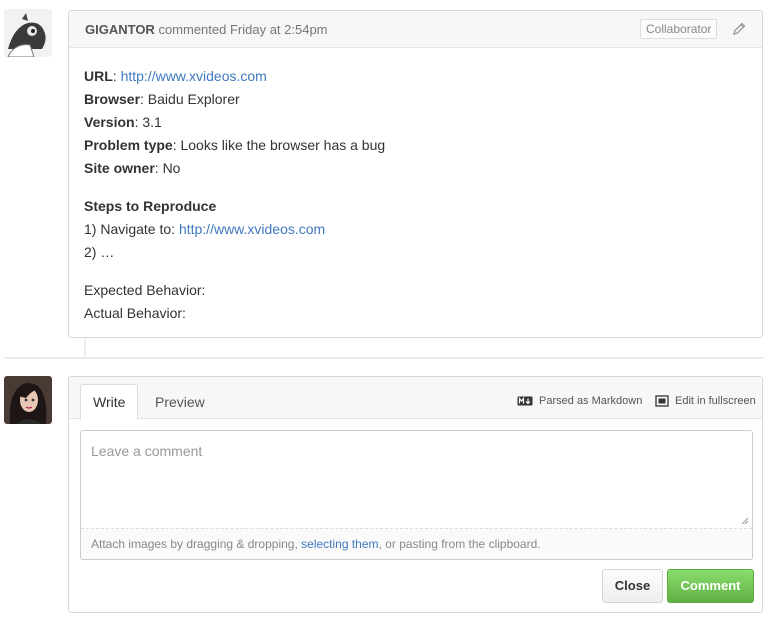 The height and width of the screenshot is (620, 767). I want to click on comment-meta: GIGANTOR commented Friday at 2:54pm, so click(206, 29).